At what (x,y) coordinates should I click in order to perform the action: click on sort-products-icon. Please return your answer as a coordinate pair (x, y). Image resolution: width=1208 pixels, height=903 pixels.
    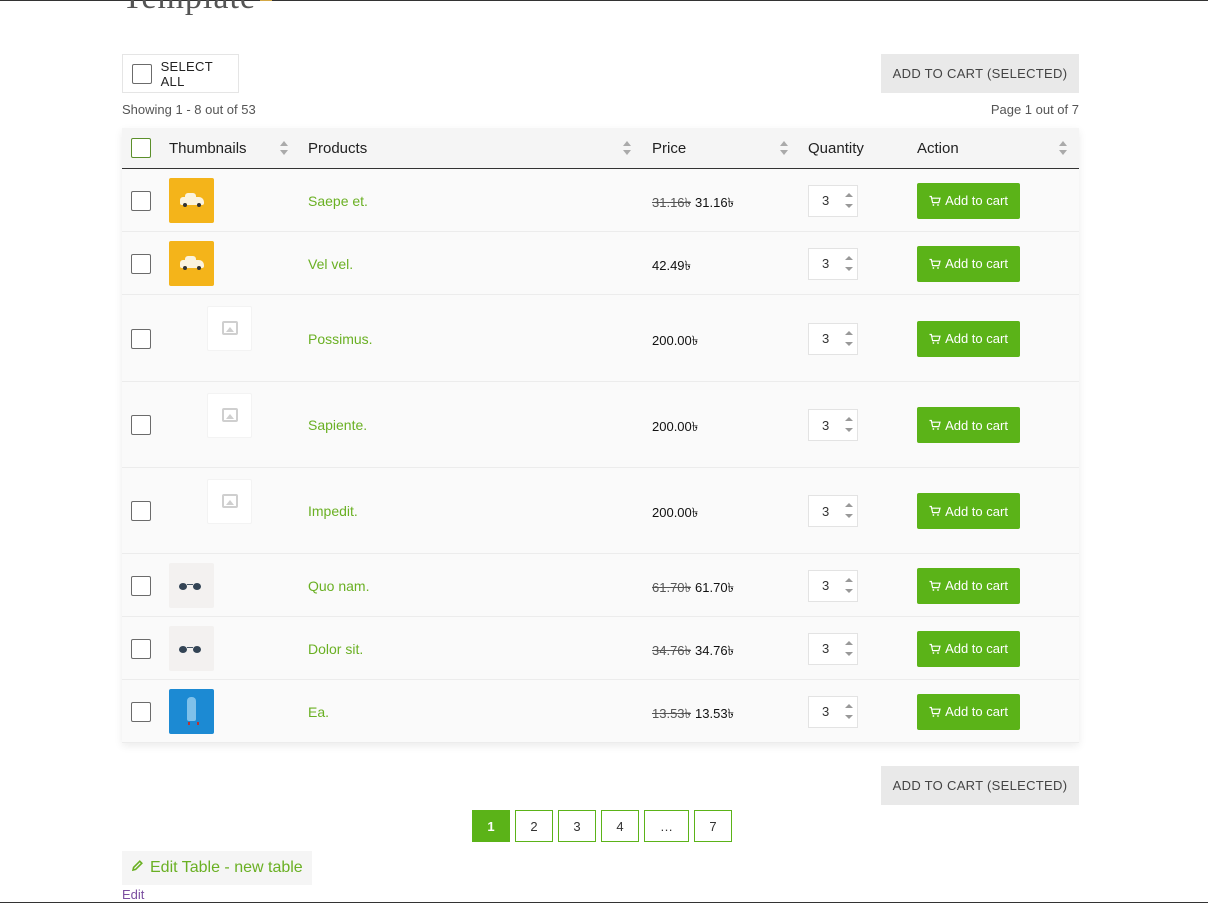
    Looking at the image, I should click on (627, 148).